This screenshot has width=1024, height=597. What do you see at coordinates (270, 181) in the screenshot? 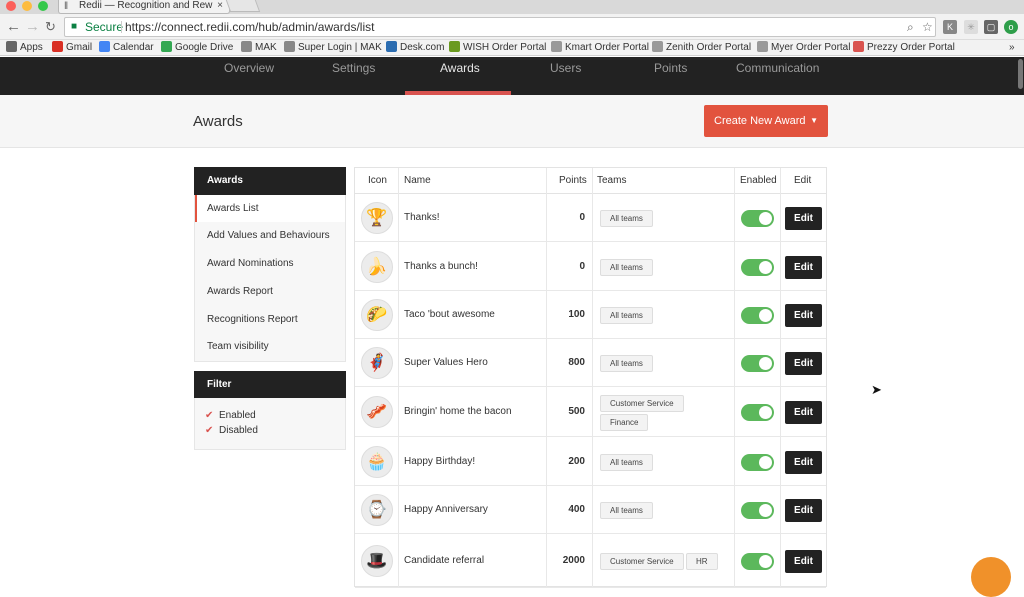
I see `sidebar-section-title: Awards` at bounding box center [270, 181].